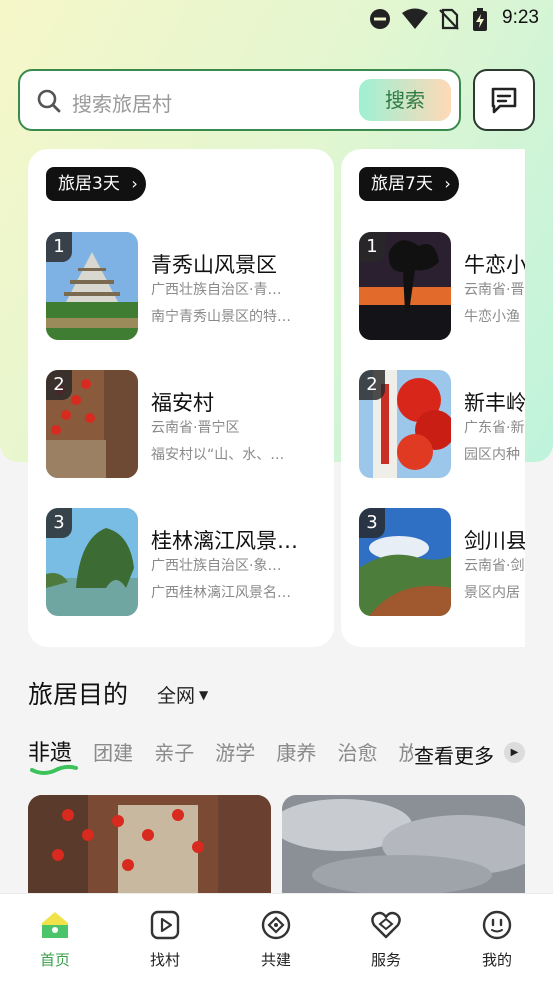 This screenshot has width=553, height=983. I want to click on search-input: 搜索旅居村 搜索, so click(239, 100).